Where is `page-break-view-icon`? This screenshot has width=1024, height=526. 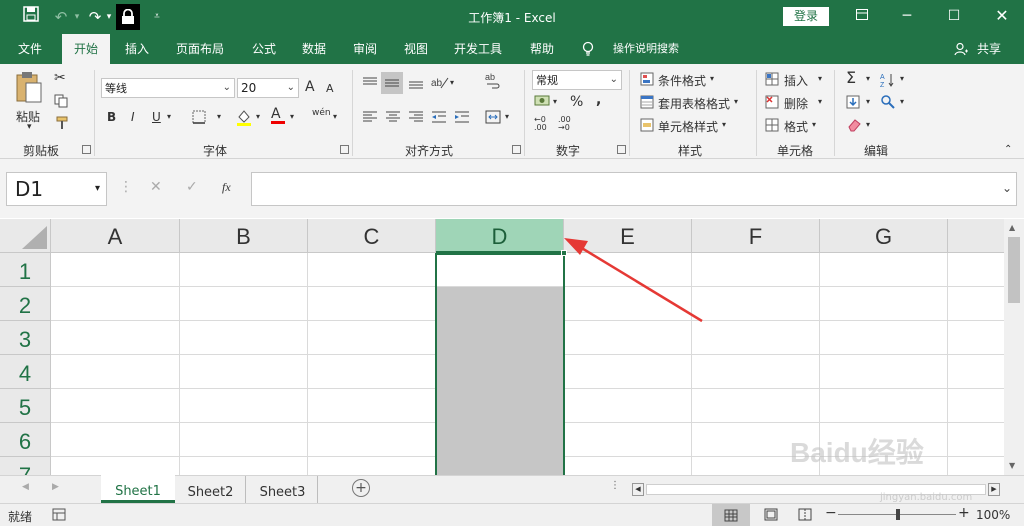 page-break-view-icon is located at coordinates (805, 516).